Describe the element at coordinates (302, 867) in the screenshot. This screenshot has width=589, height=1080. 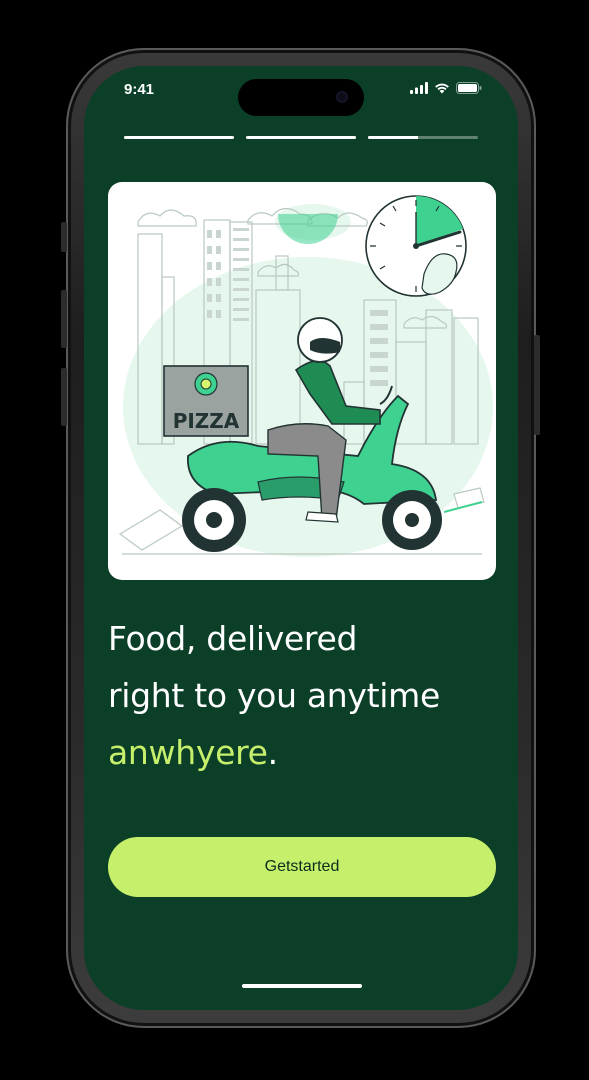
I see `get-started-button: Getstarted` at that location.